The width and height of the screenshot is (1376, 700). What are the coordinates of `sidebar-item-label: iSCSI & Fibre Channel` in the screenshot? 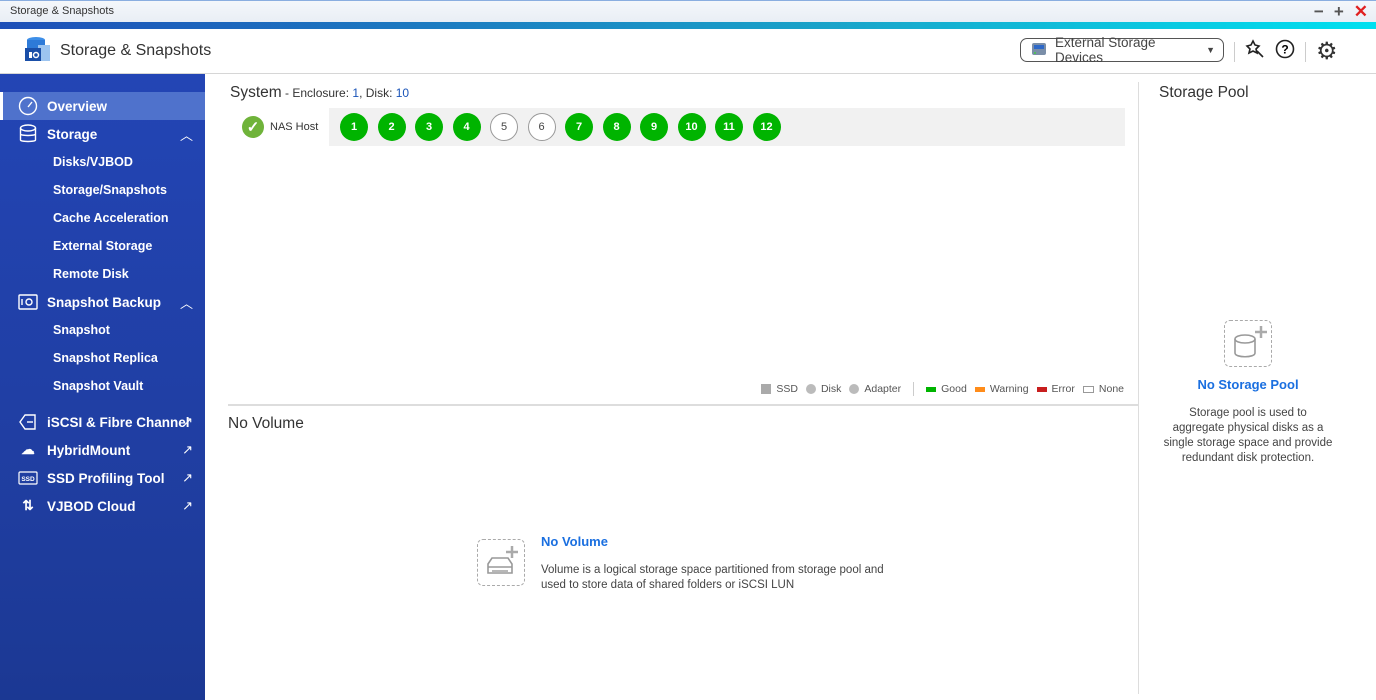 It's located at (118, 422).